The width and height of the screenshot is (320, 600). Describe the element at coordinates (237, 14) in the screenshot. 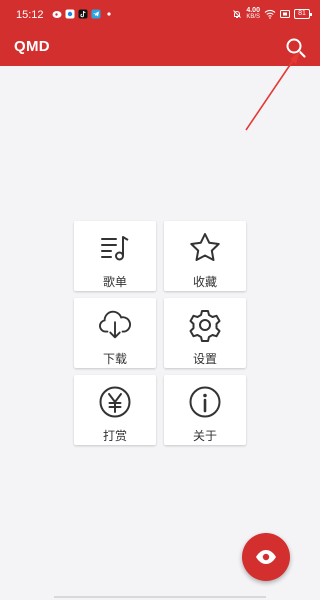

I see `mute-bell-icon` at that location.